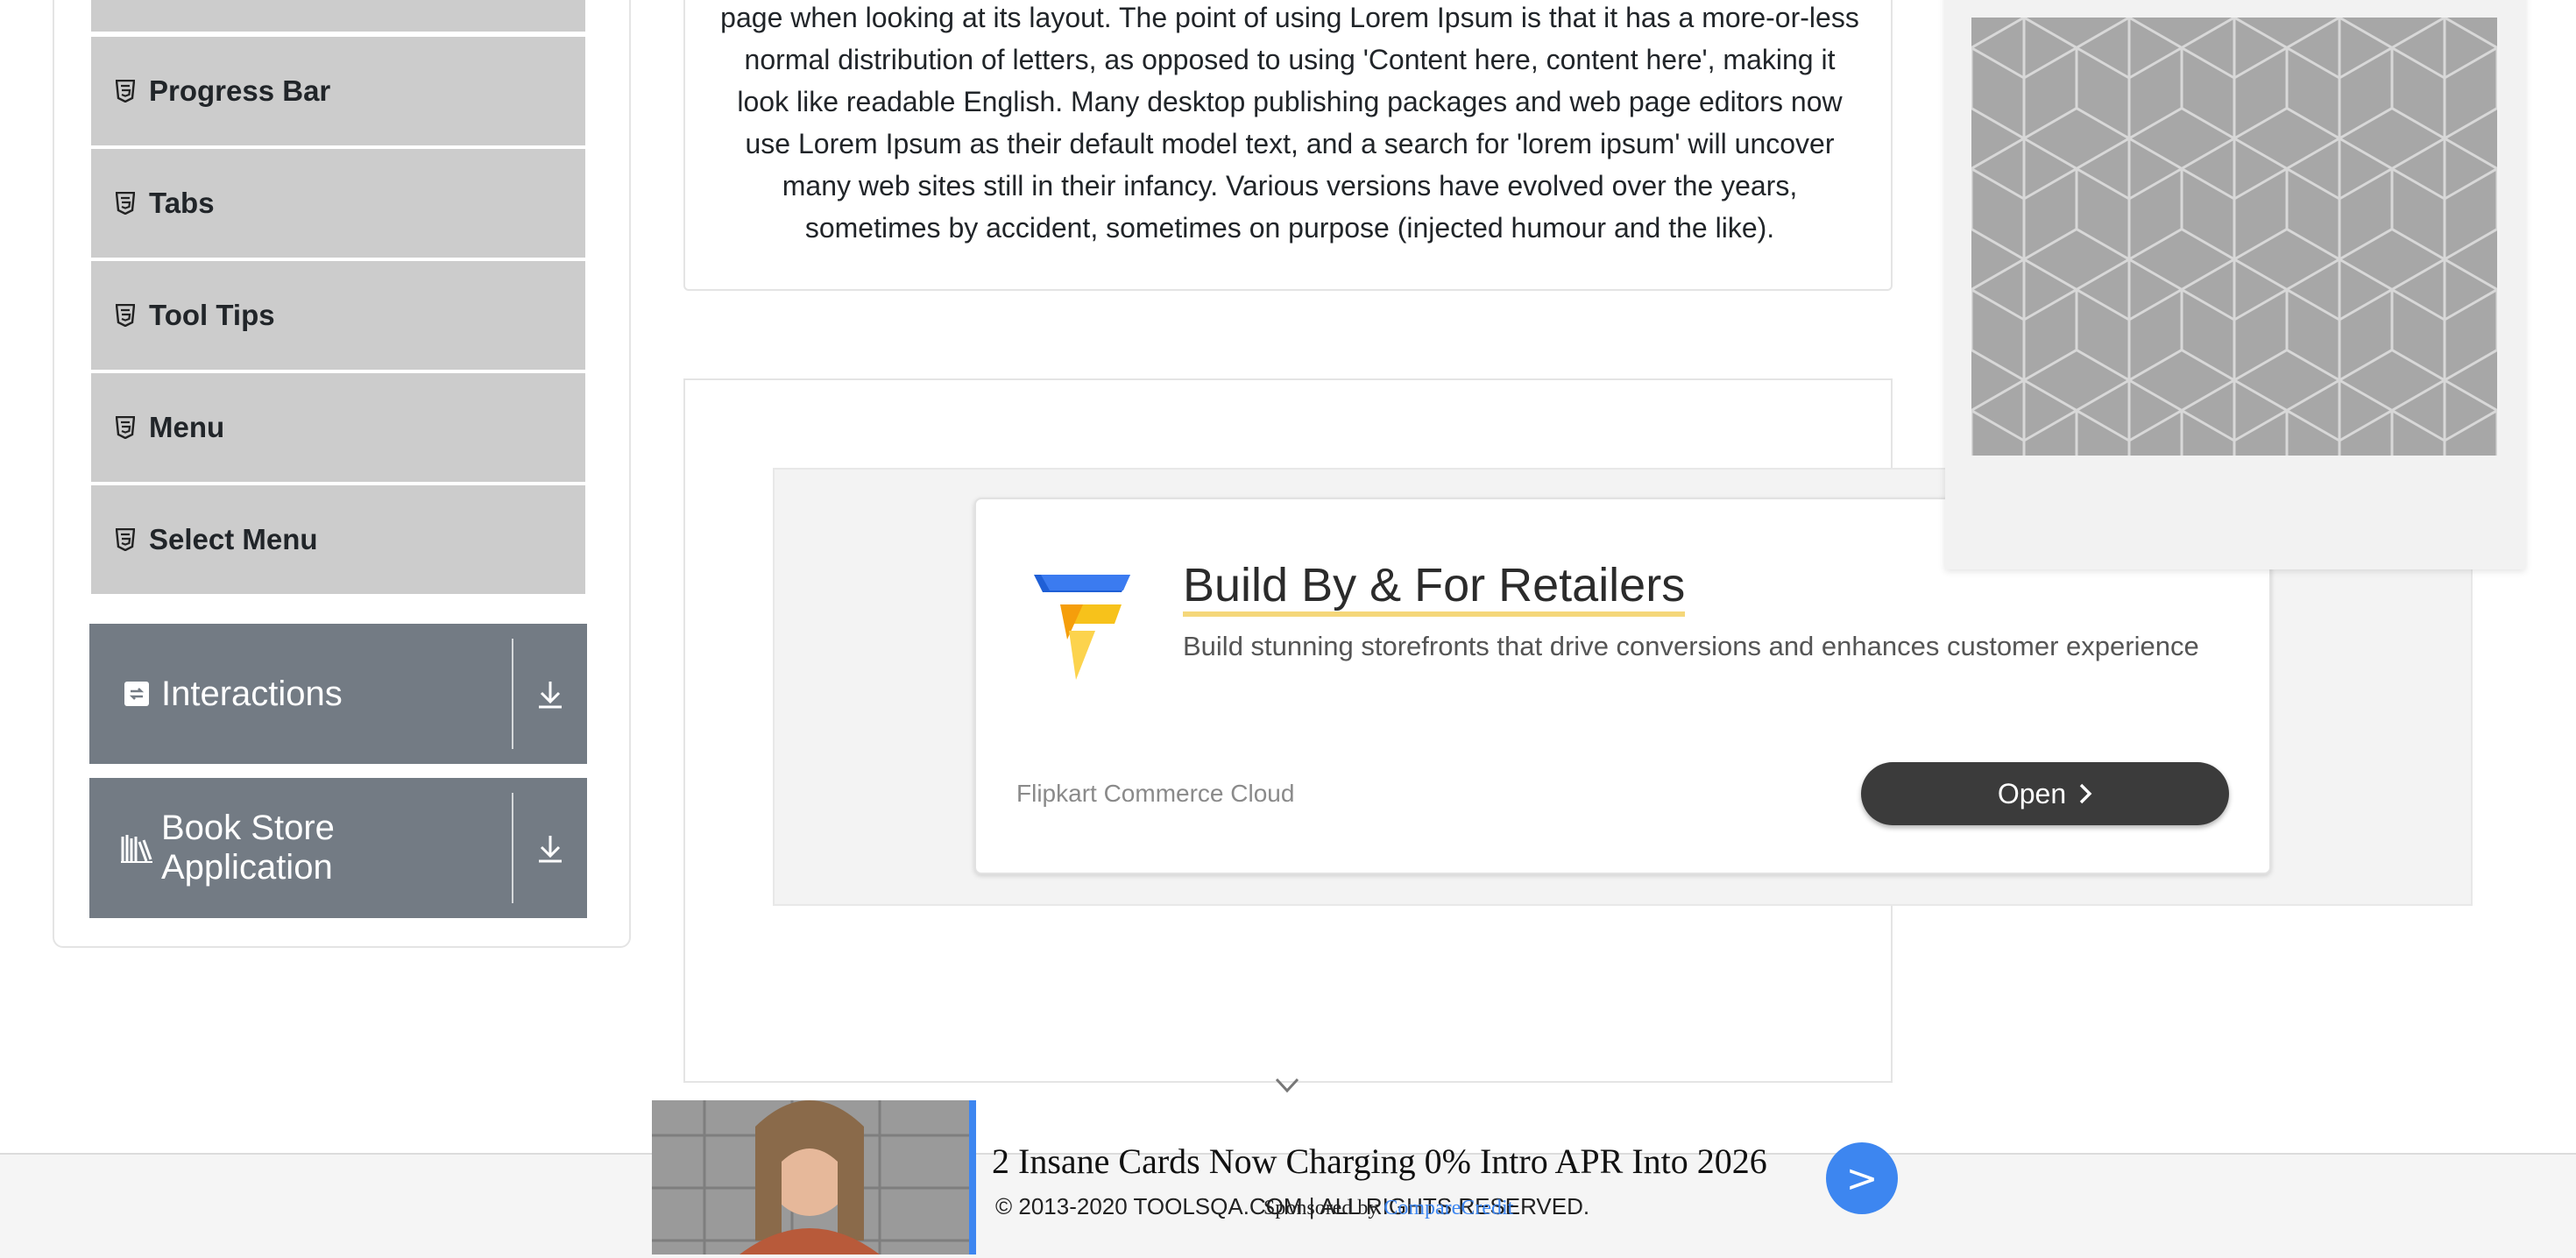 The image size is (2576, 1258). I want to click on banner-ad-image, so click(810, 1177).